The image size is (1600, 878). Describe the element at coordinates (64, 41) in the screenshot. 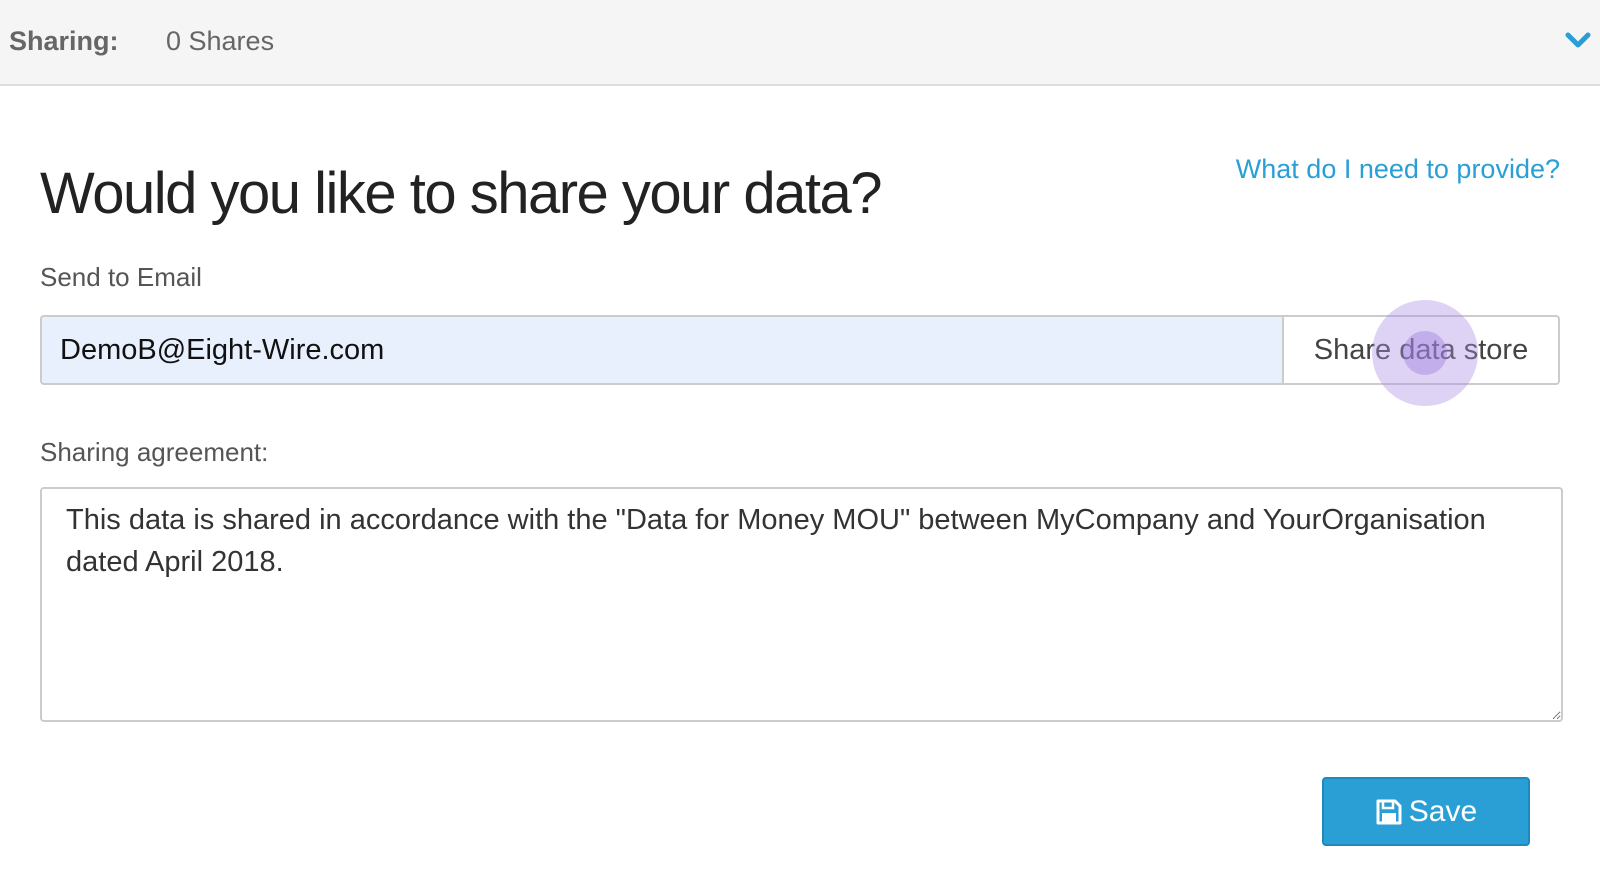

I see `sharing-label: Sharing:` at that location.